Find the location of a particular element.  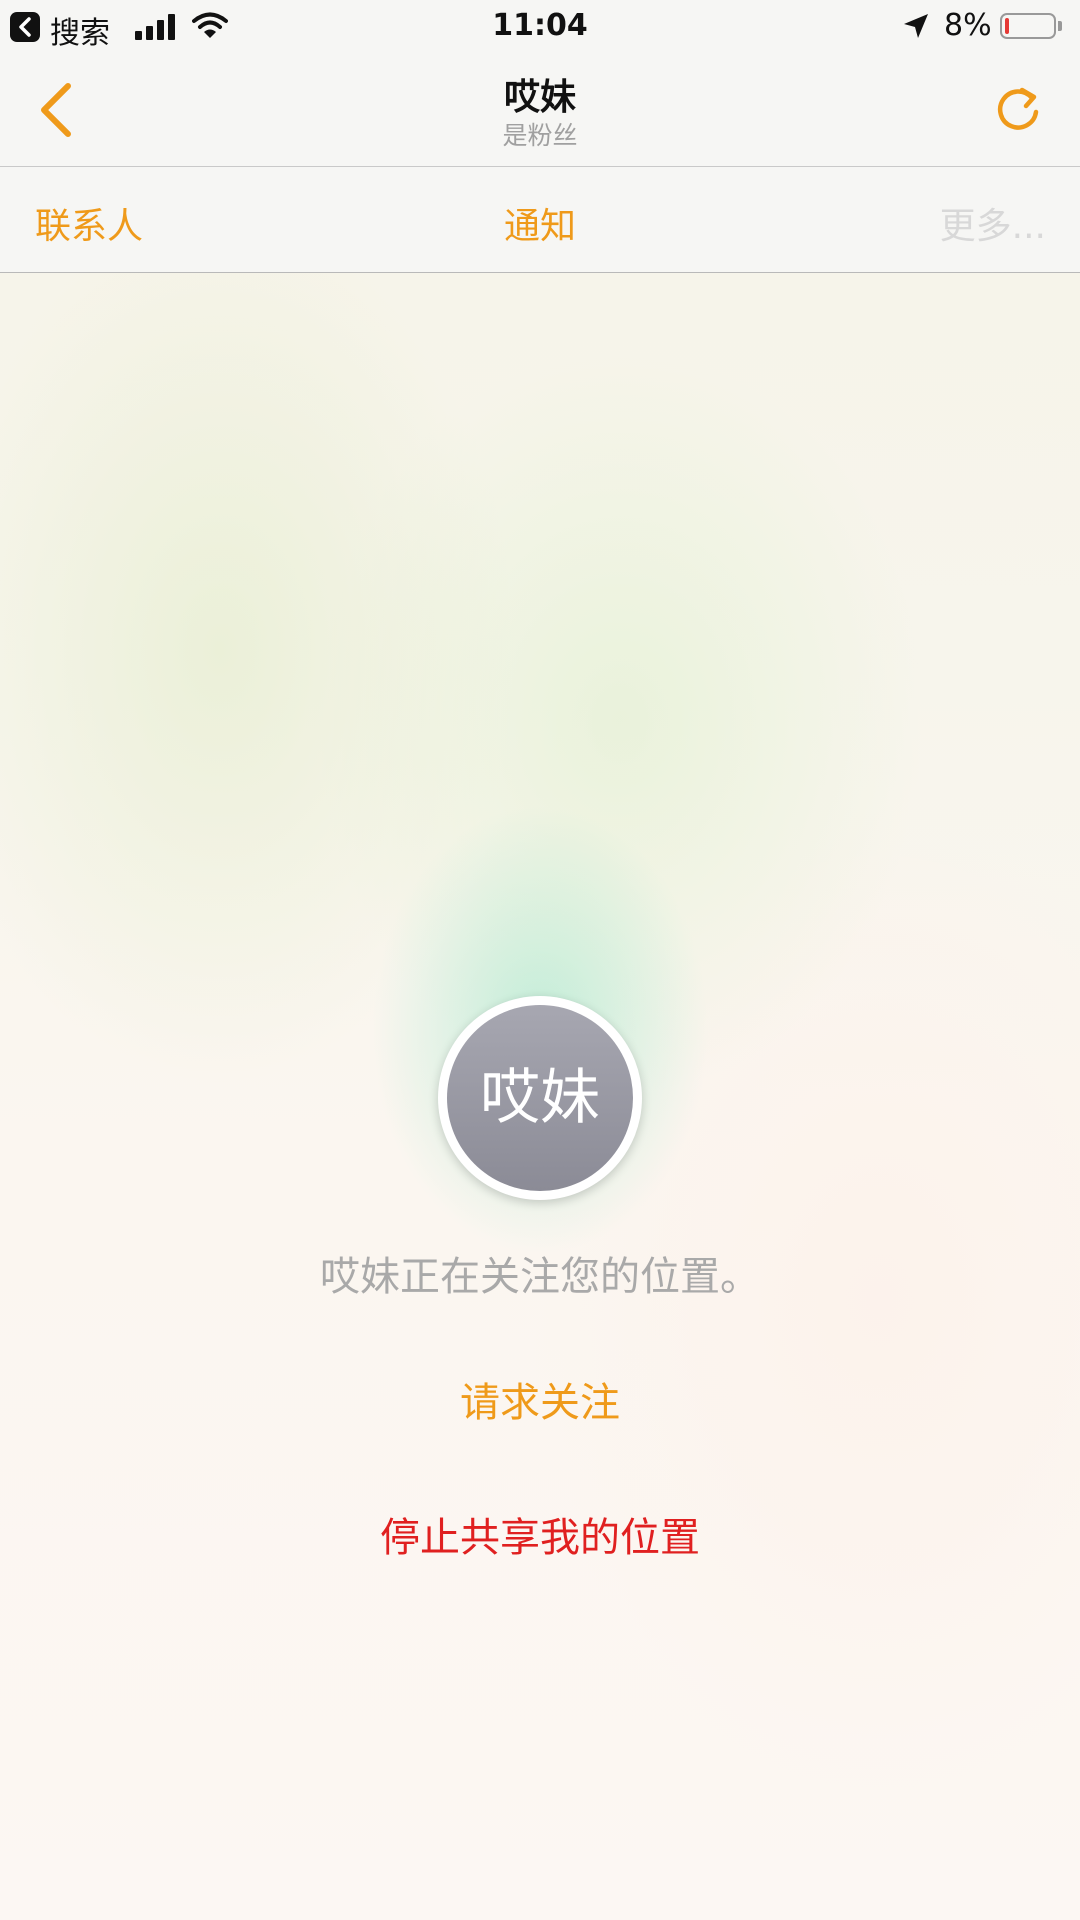

avatar-initials: 哎妹 is located at coordinates (540, 1098).